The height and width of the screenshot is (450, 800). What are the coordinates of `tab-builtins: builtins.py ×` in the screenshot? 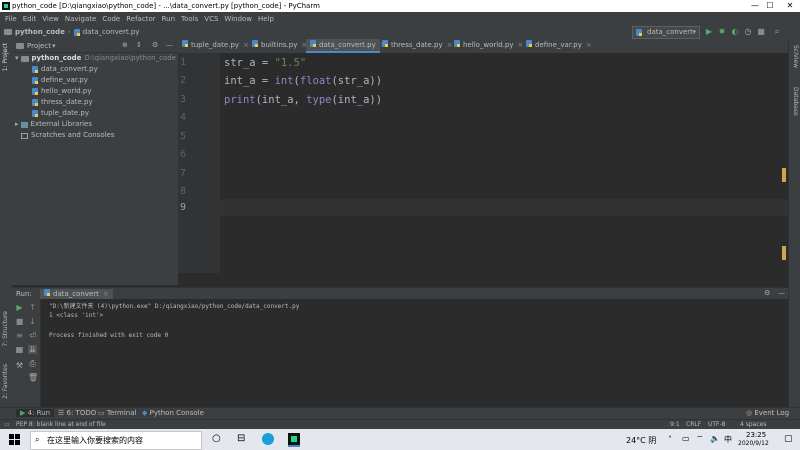 It's located at (278, 45).